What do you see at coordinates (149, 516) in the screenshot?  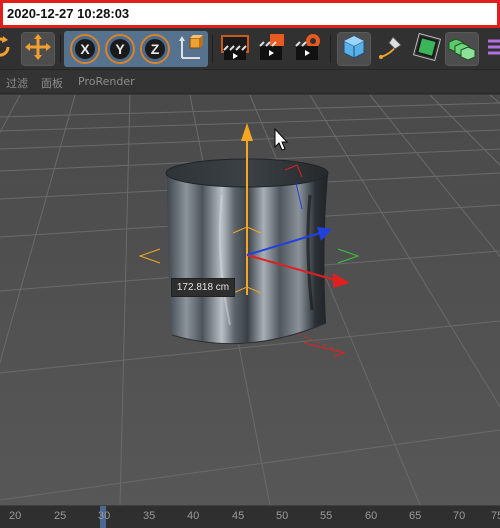 I see `timeline-tick: 35` at bounding box center [149, 516].